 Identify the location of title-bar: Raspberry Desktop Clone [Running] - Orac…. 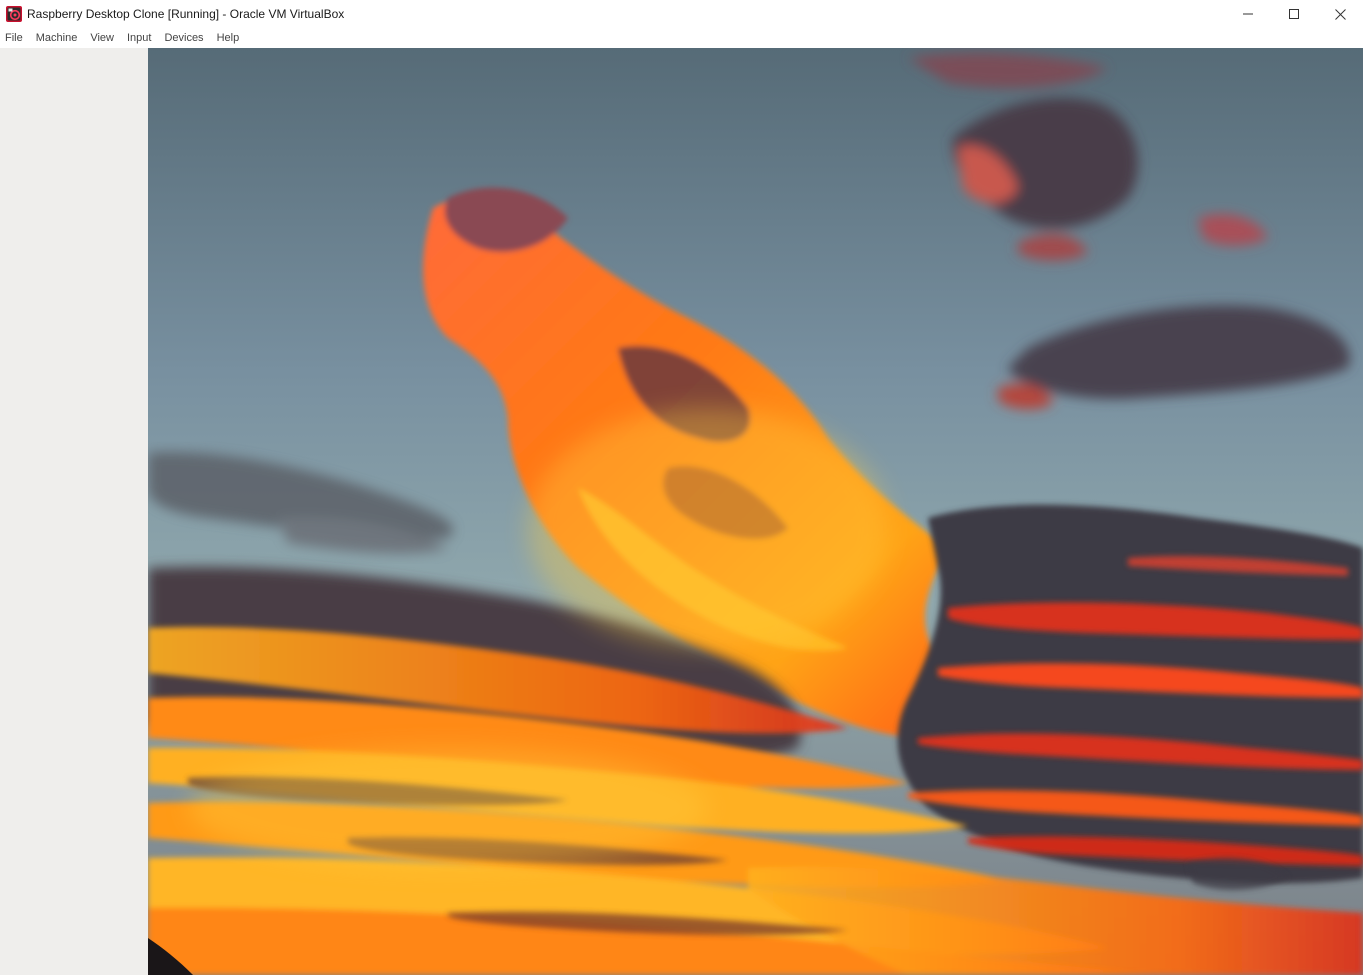
(681, 14).